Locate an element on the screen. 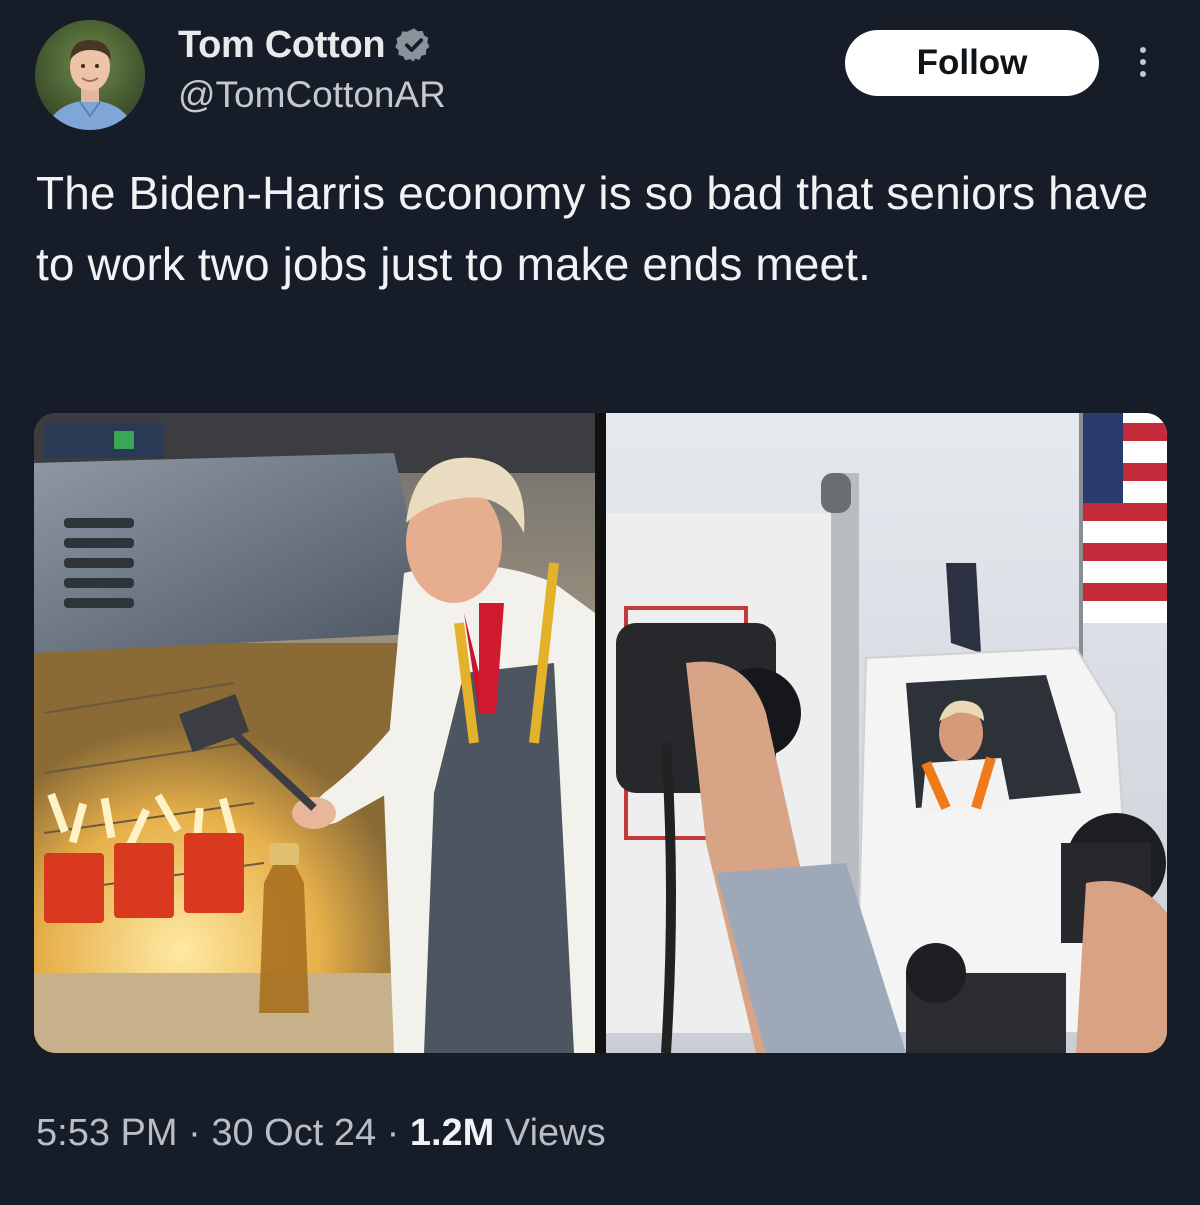 The image size is (1200, 1205). avatar-image is located at coordinates (90, 75).